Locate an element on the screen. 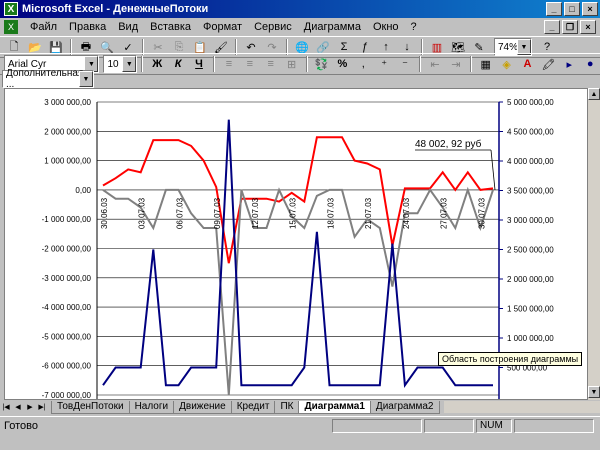  menu-insert: Вставка is located at coordinates (170, 27).